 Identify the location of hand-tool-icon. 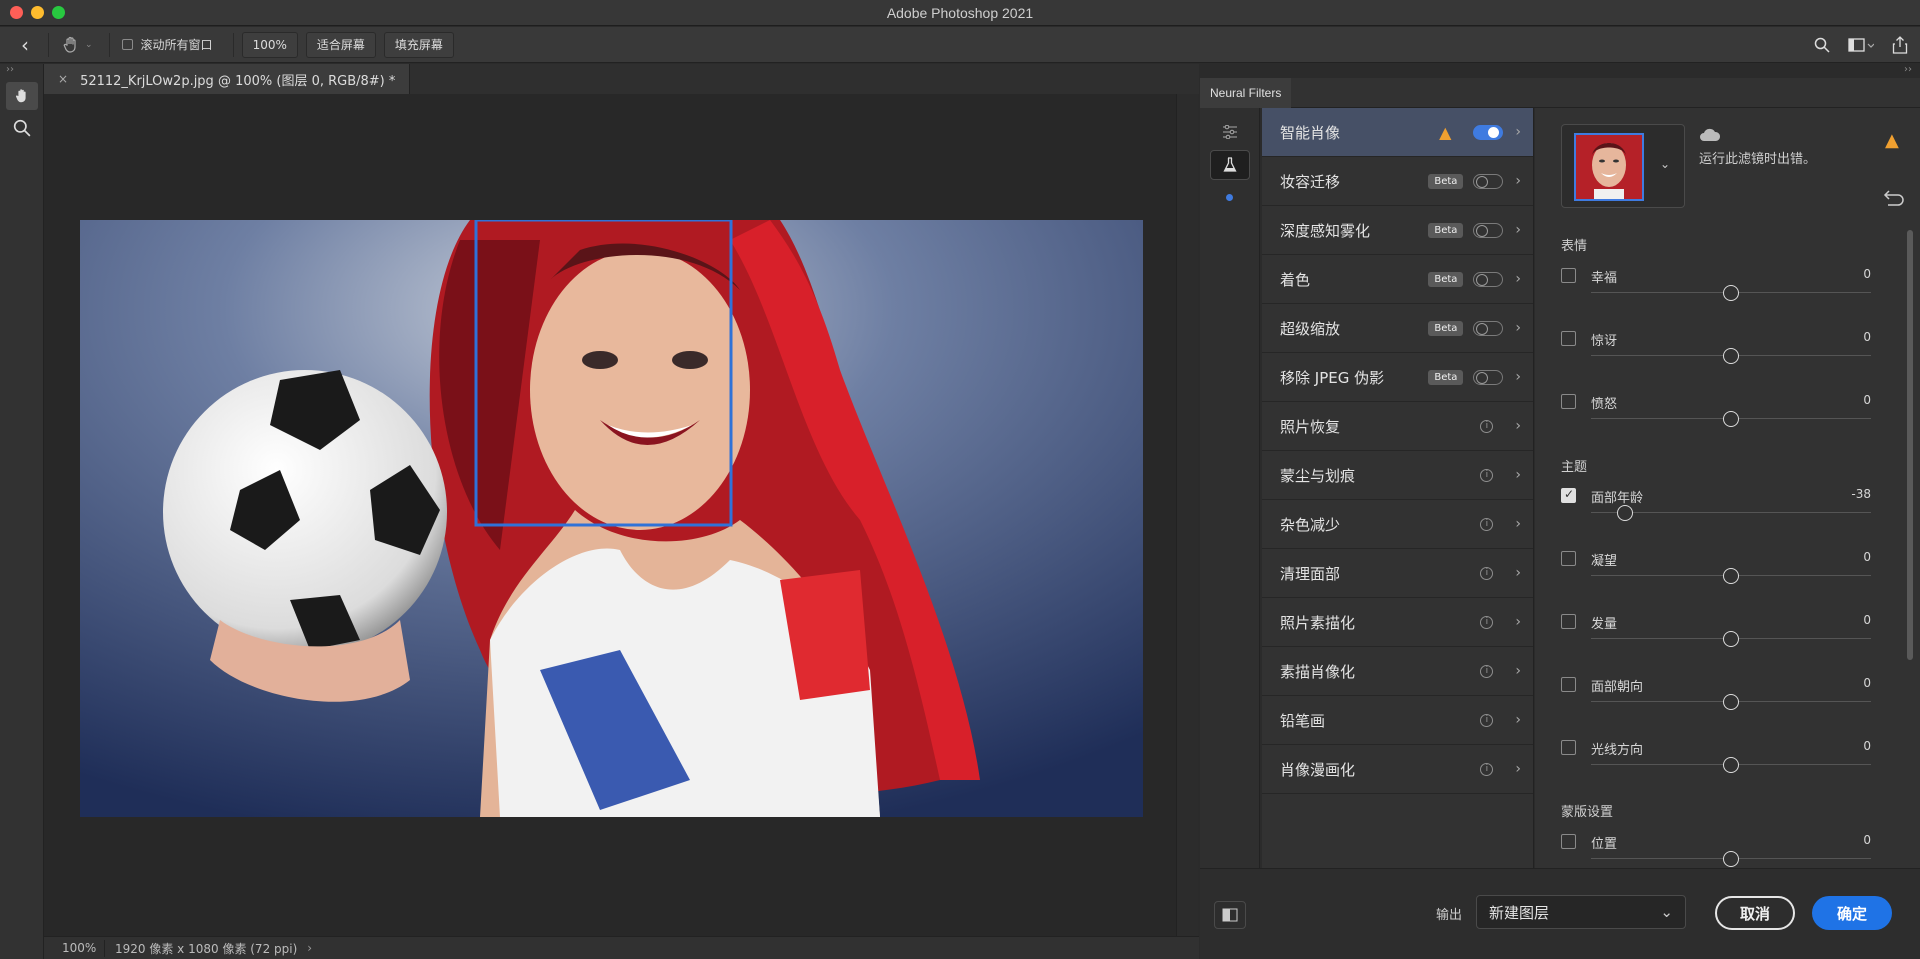
(21, 96).